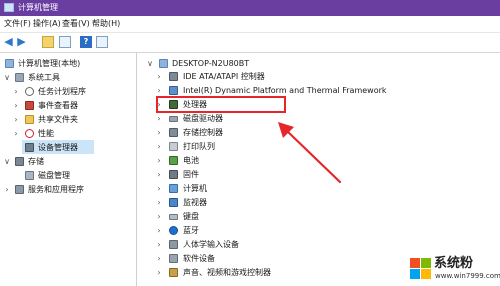 This screenshot has height=286, width=500. I want to click on tree-node-task-scheduler: › 任务计划程序, so click(68, 91).